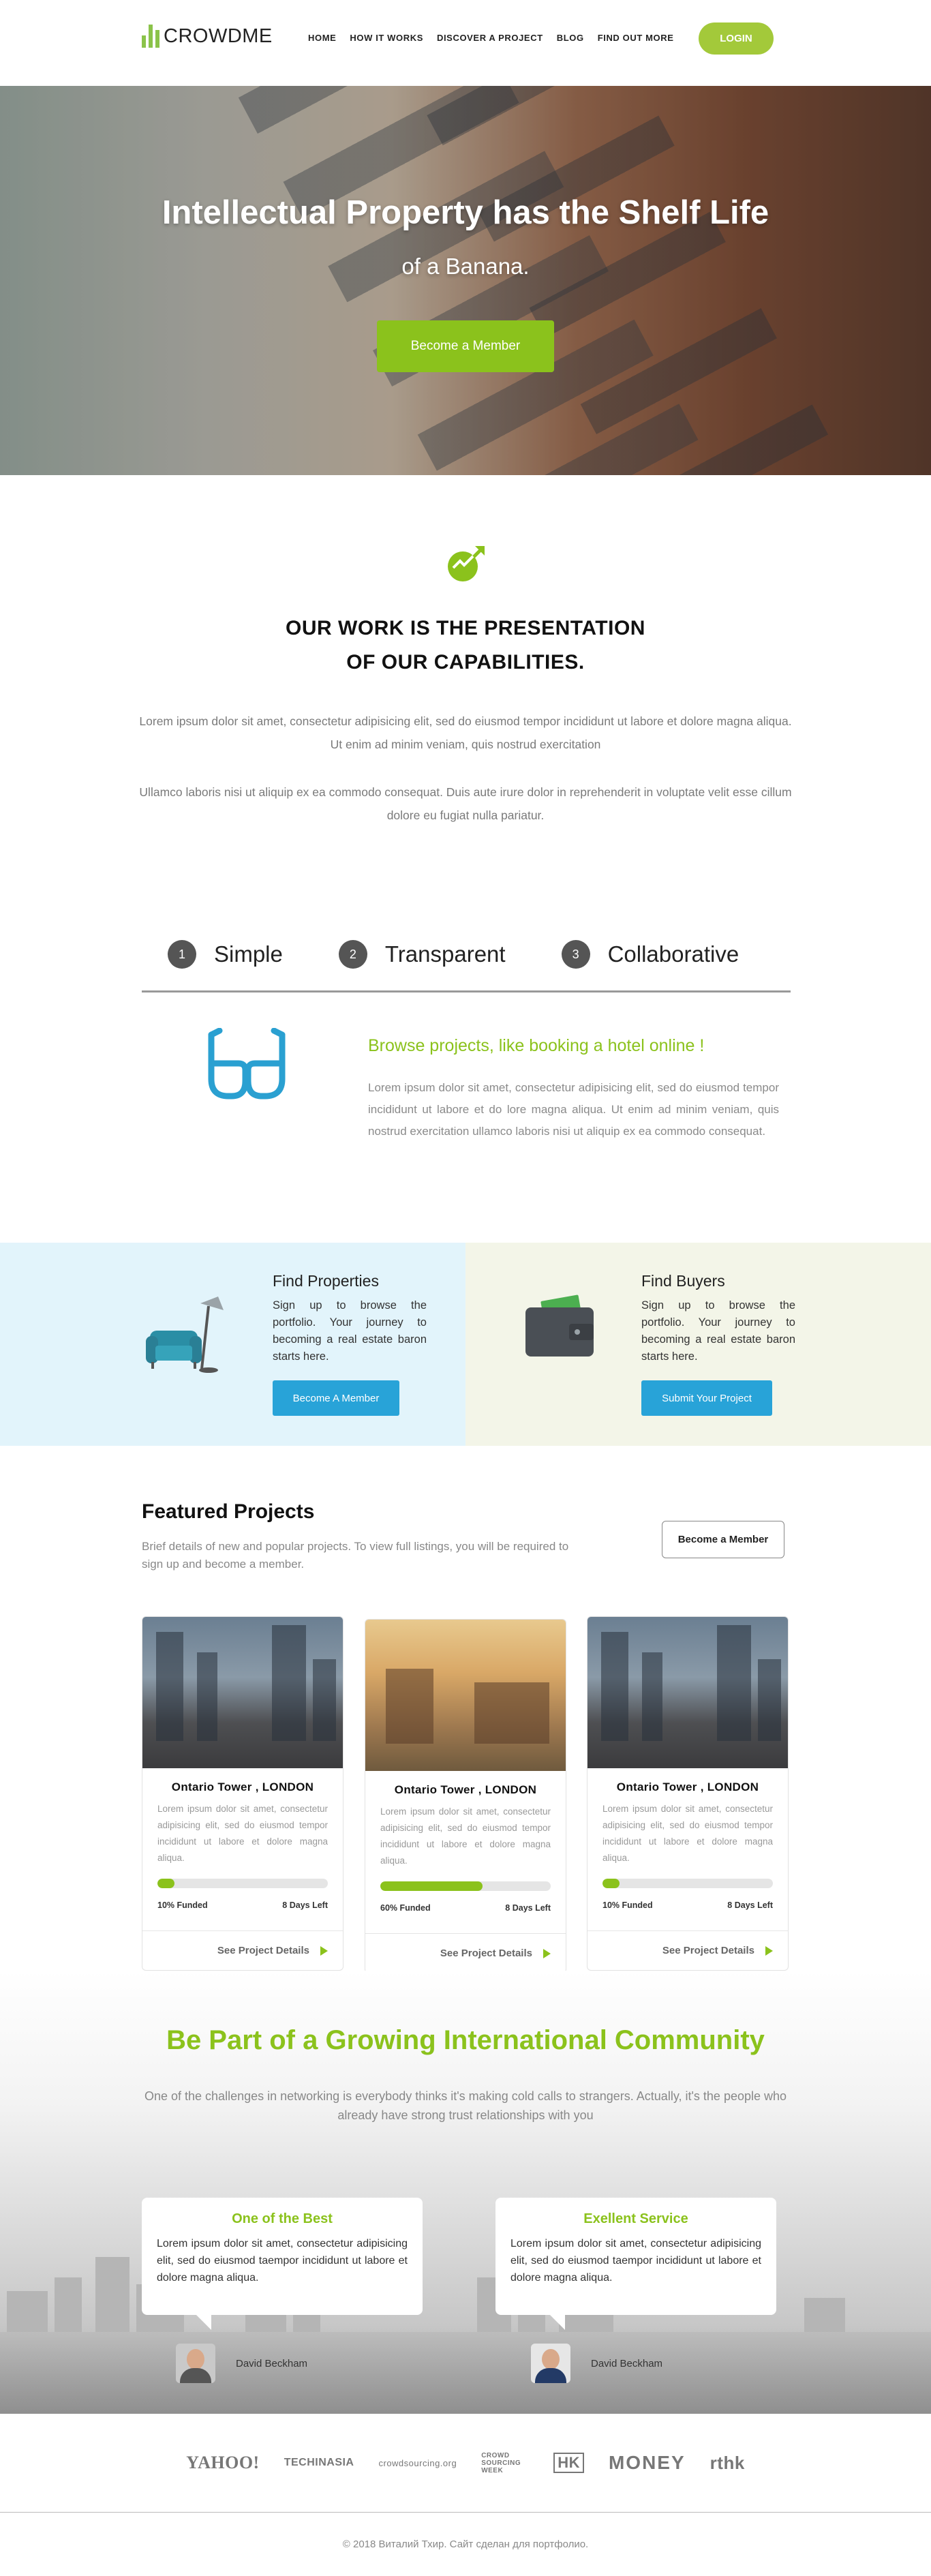 Image resolution: width=931 pixels, height=2576 pixels. Describe the element at coordinates (417, 2463) in the screenshot. I see `partner-logo-crowdsourcing: crowdsourcing.org` at that location.